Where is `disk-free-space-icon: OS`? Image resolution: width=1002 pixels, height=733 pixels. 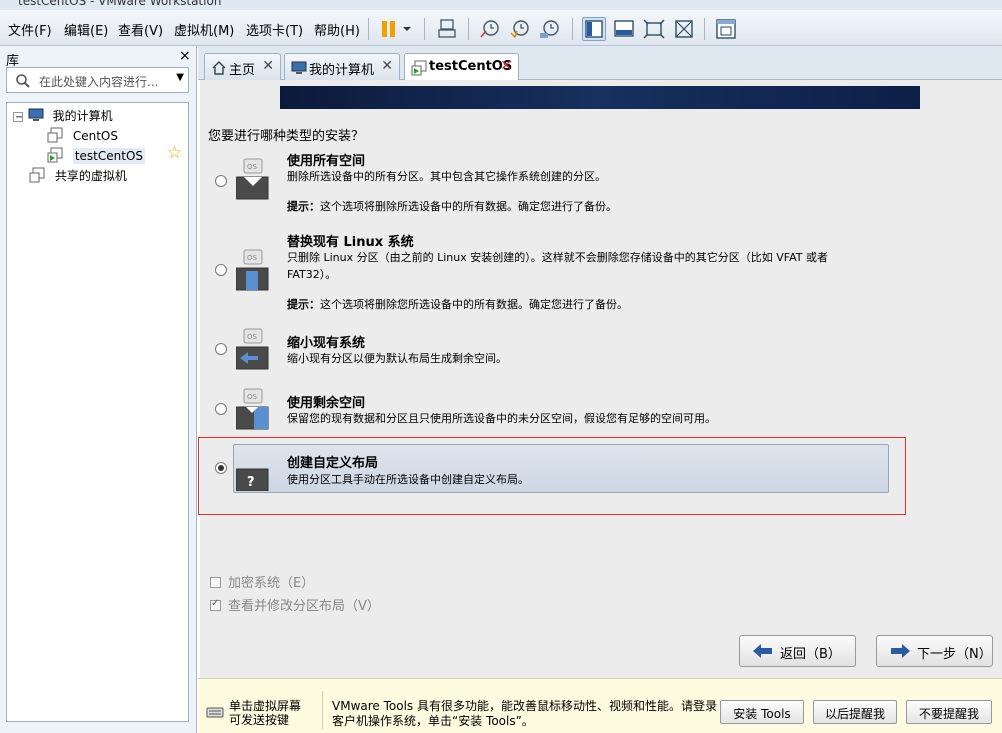
disk-free-space-icon: OS is located at coordinates (252, 409).